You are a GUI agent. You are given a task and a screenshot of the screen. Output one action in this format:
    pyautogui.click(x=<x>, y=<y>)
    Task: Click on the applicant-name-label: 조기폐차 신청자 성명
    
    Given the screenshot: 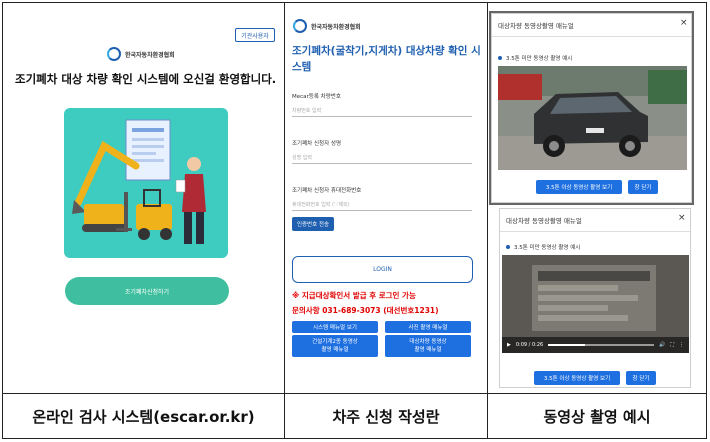 What is the action you would take?
    pyautogui.click(x=317, y=144)
    